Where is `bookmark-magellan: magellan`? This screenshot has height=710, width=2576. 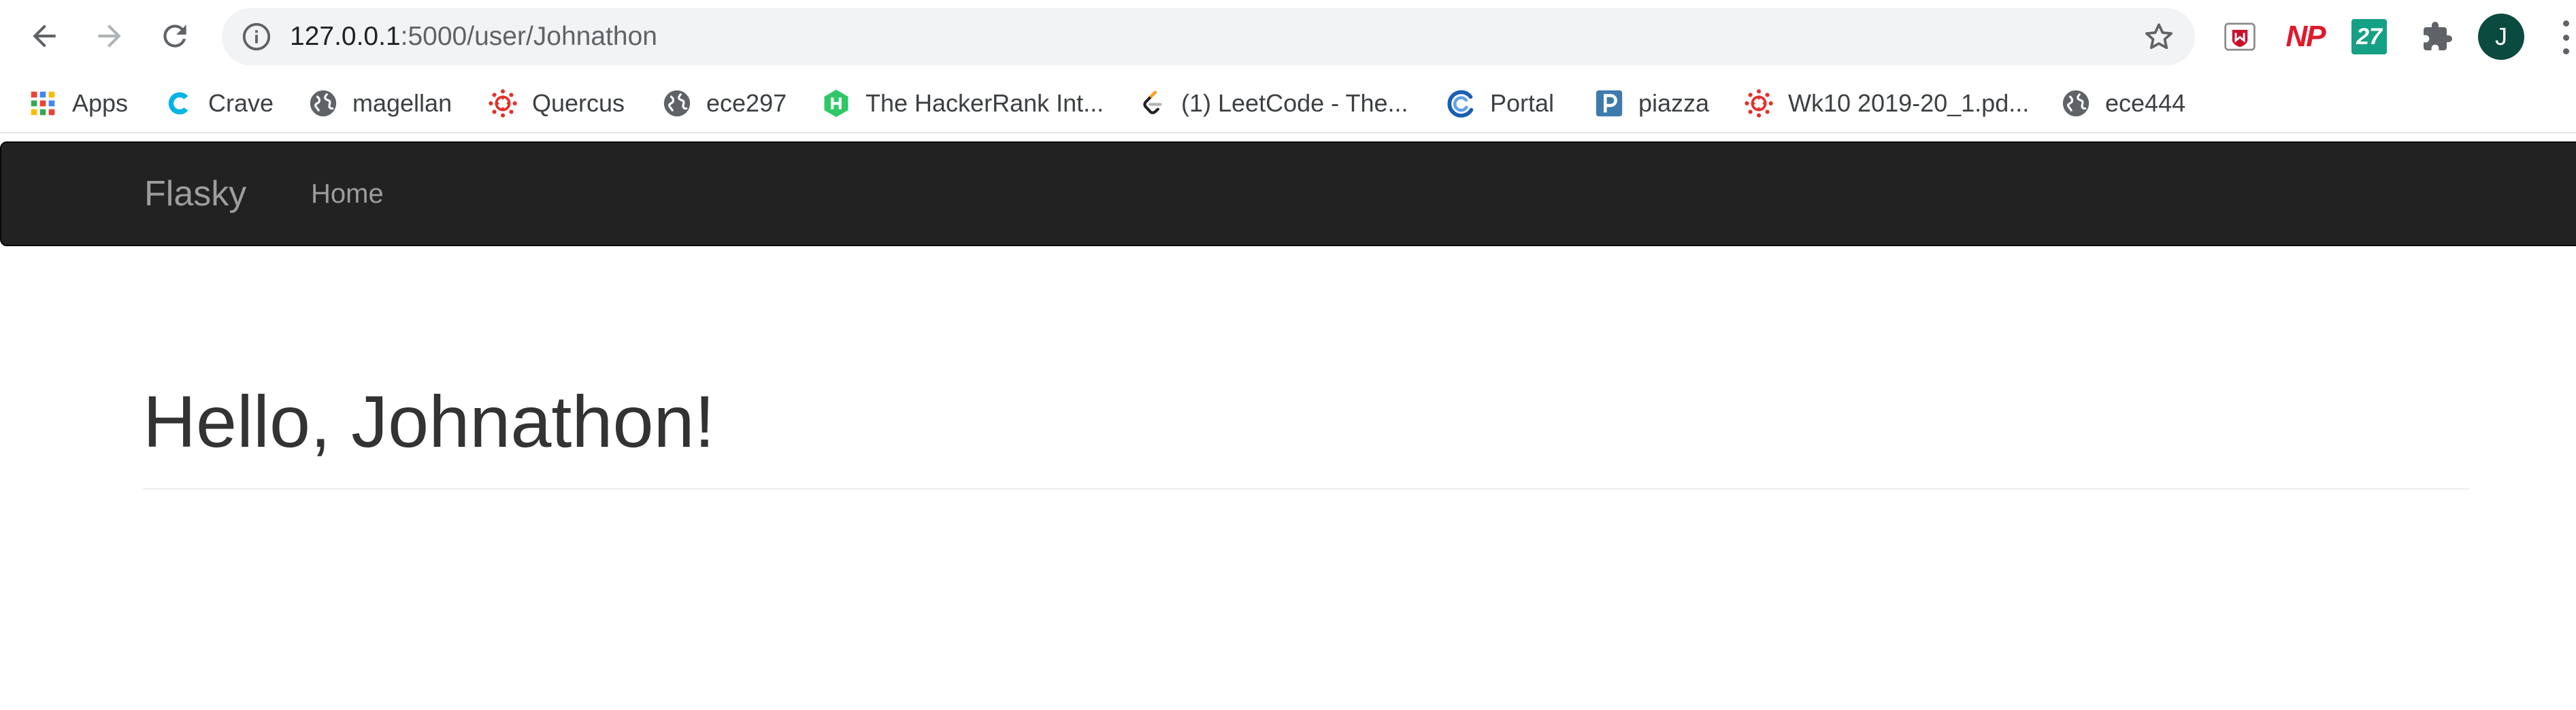 bookmark-magellan: magellan is located at coordinates (380, 103).